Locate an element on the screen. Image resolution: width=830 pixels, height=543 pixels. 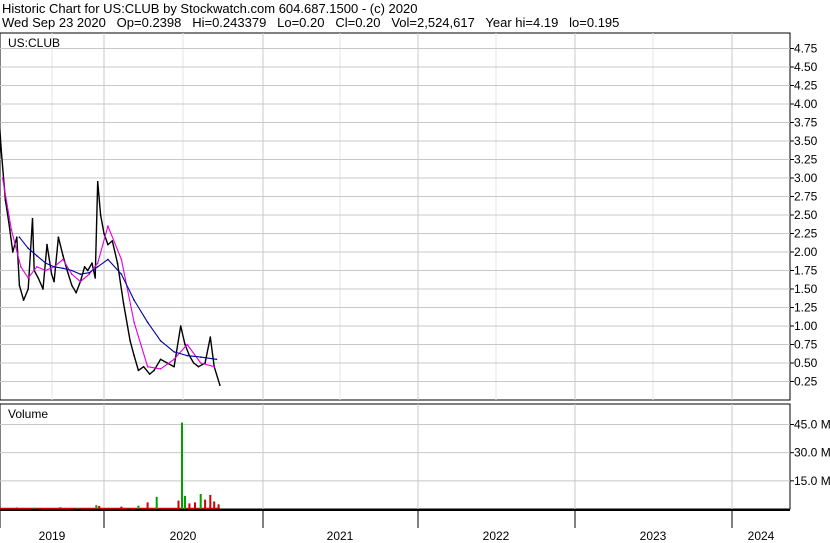
volume-panel-title: Volume is located at coordinates (28, 414).